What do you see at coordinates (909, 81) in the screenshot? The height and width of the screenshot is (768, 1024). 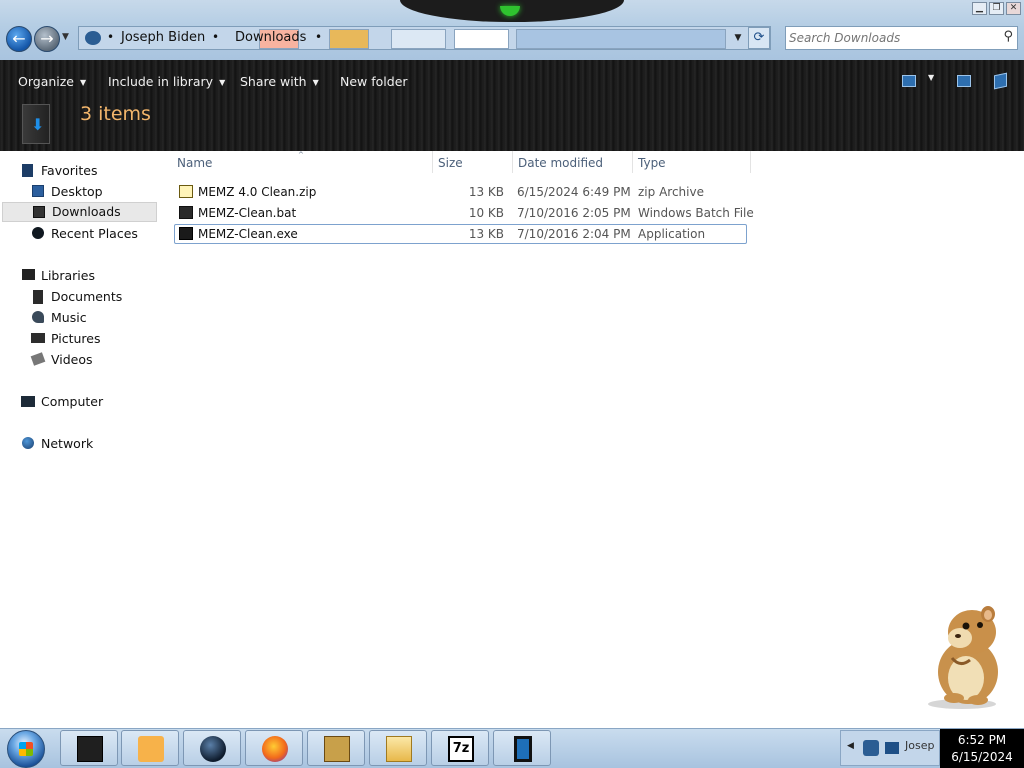 I see `change-view-icon` at bounding box center [909, 81].